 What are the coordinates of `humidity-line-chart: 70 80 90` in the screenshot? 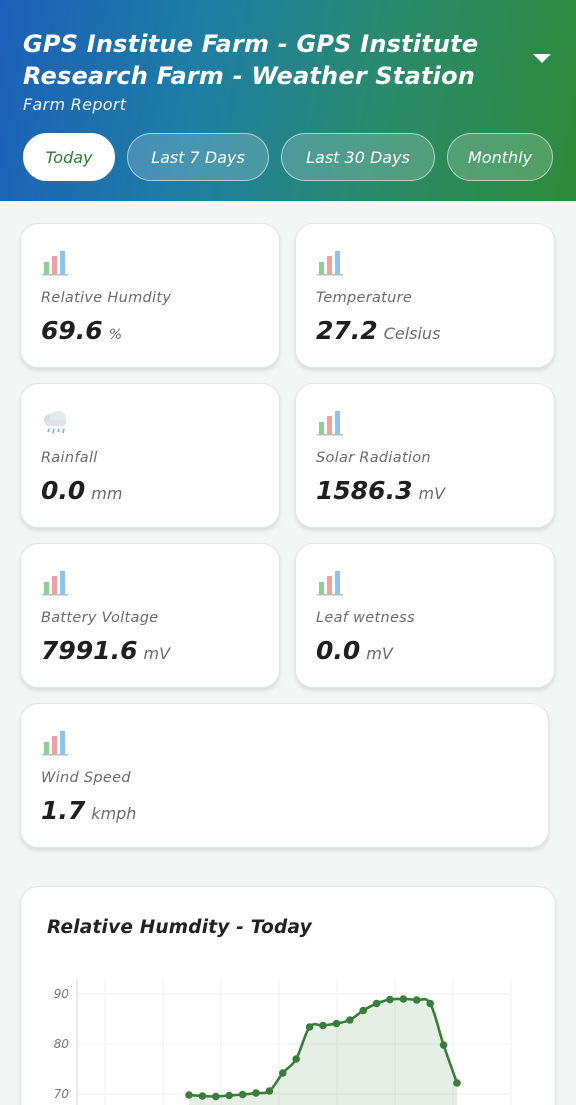 It's located at (283, 1042).